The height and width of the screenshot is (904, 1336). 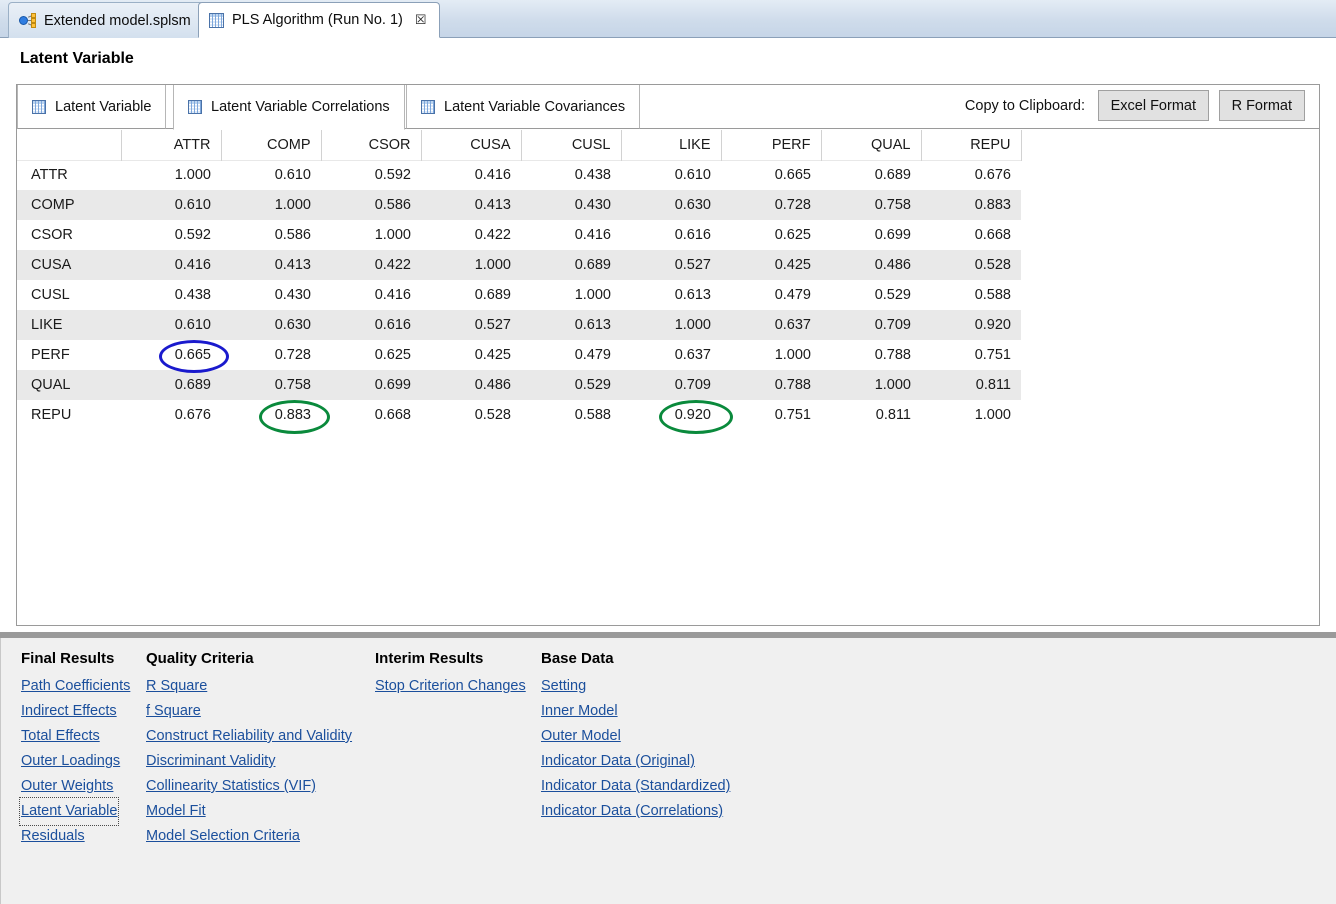 What do you see at coordinates (223, 836) in the screenshot?
I see `result-link: Model Selection Criteria` at bounding box center [223, 836].